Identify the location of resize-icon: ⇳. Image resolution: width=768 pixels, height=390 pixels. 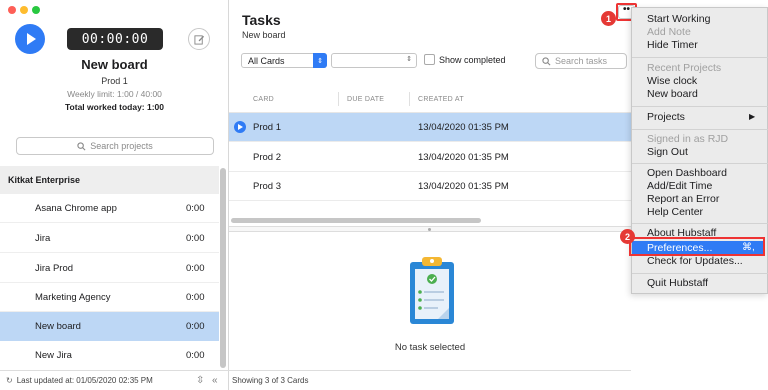
(200, 380).